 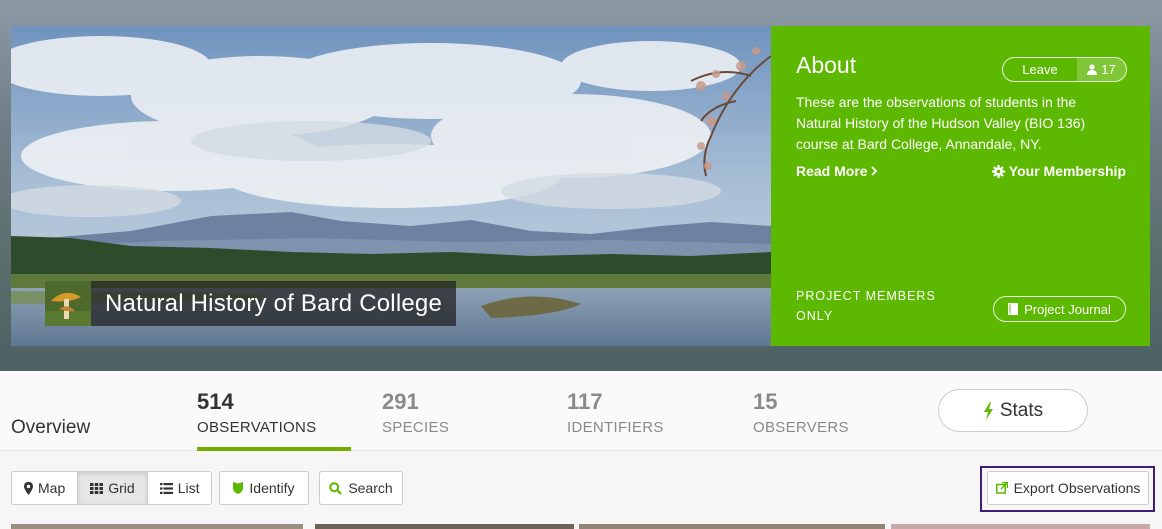 I want to click on members-only-label: PROJECT MEMBERS ONLY, so click(x=866, y=306).